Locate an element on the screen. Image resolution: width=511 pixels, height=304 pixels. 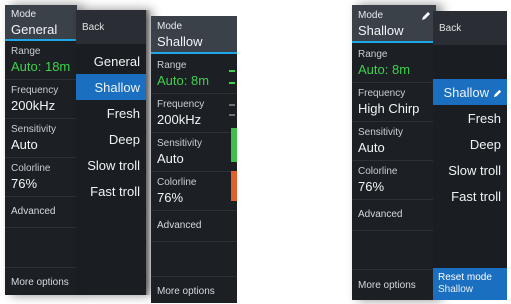
range-setting: Range Auto: 18m is located at coordinates (41, 60).